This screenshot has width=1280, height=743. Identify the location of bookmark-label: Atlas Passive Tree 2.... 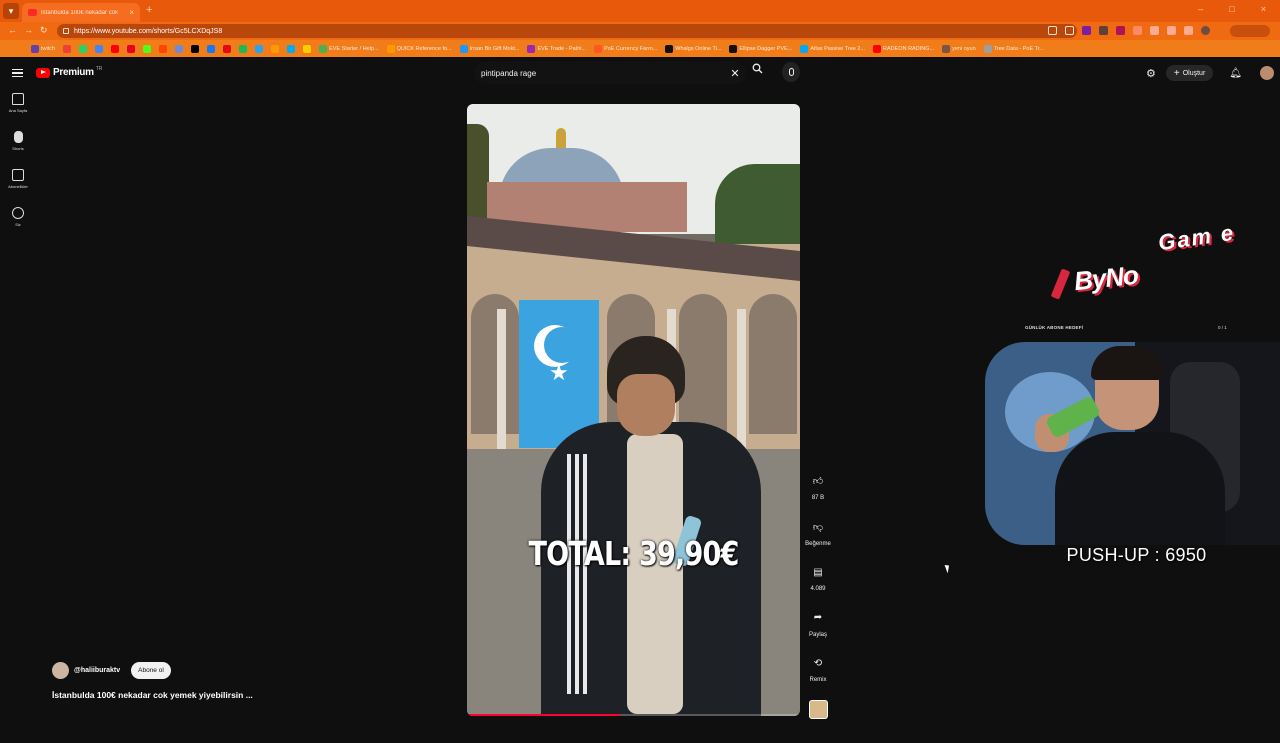
(837, 49).